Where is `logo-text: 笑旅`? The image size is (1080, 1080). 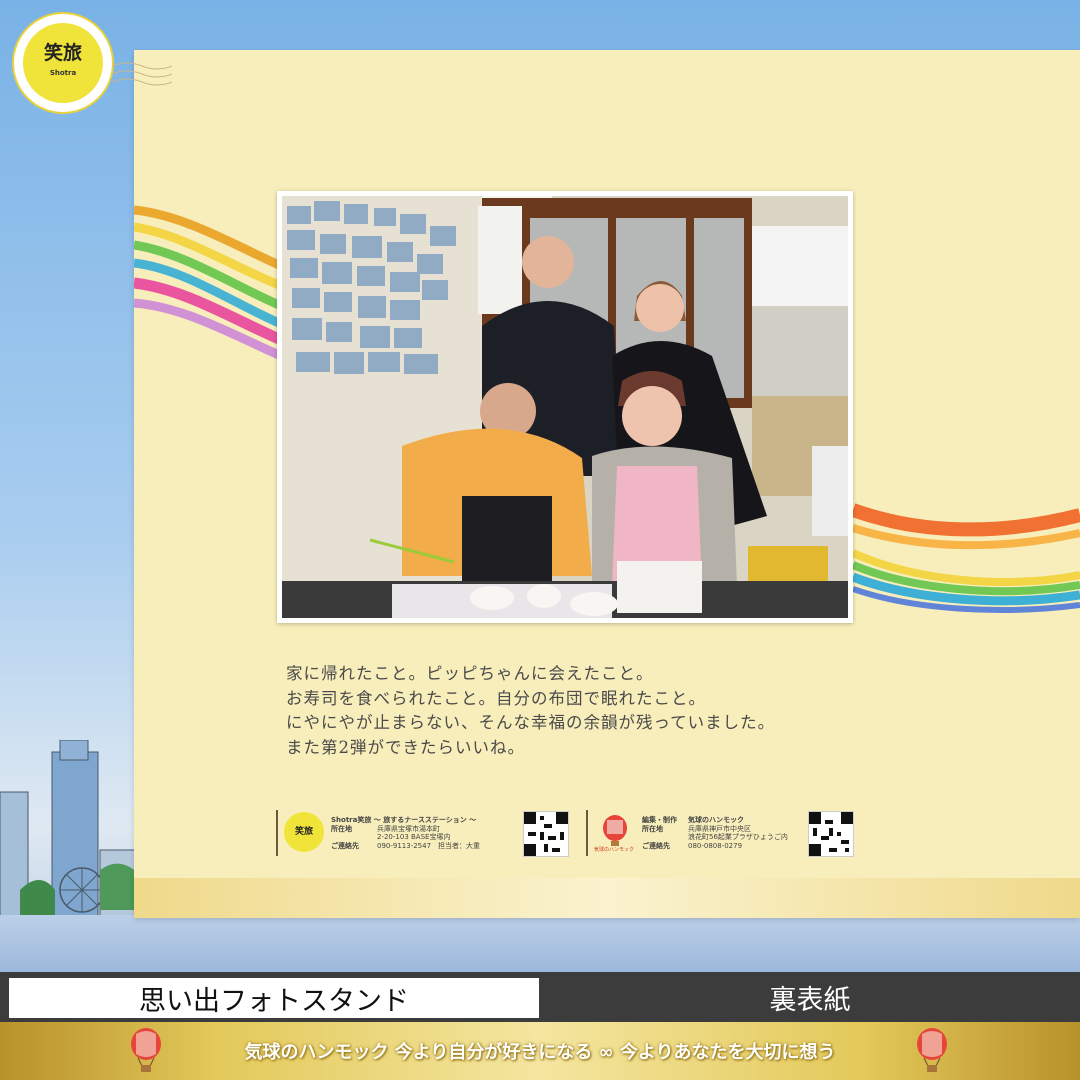 logo-text: 笑旅 is located at coordinates (62, 53).